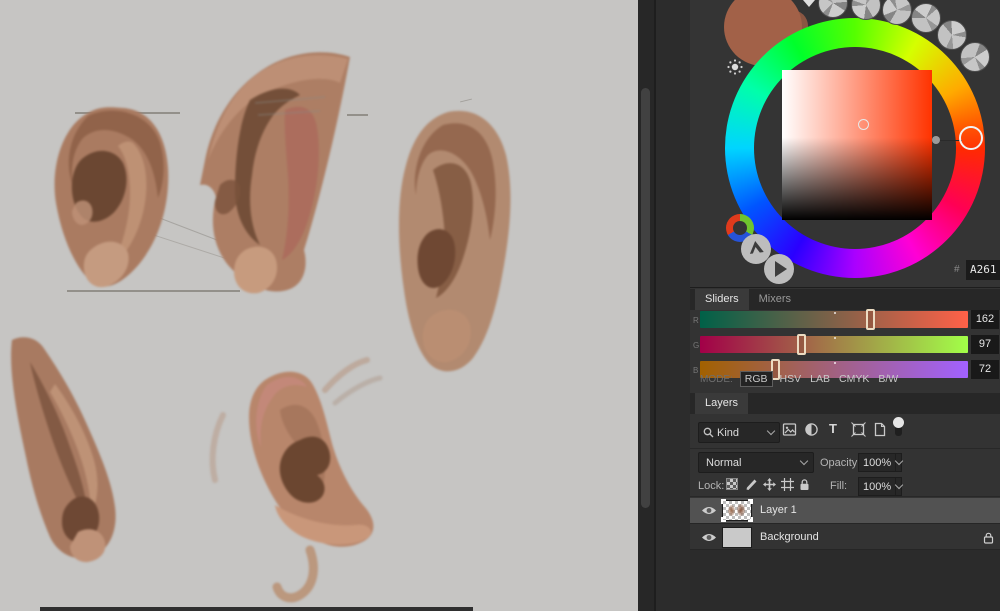 This screenshot has height=611, width=1000. What do you see at coordinates (789, 429) in the screenshot?
I see `filter-image-icon` at bounding box center [789, 429].